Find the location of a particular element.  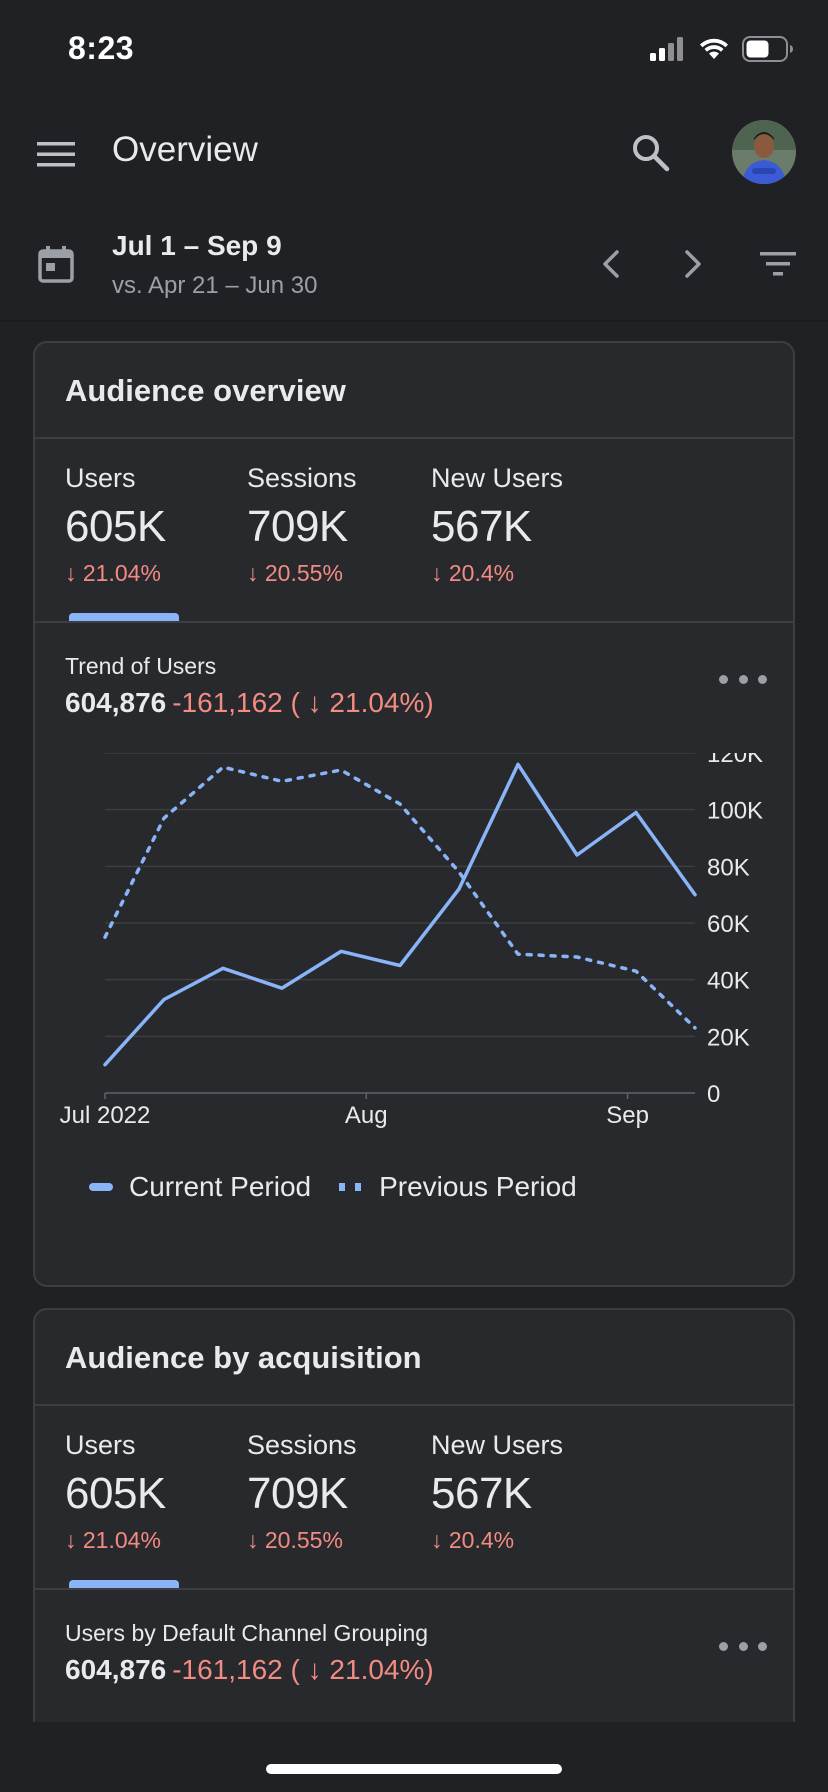

status-icons is located at coordinates (722, 49).